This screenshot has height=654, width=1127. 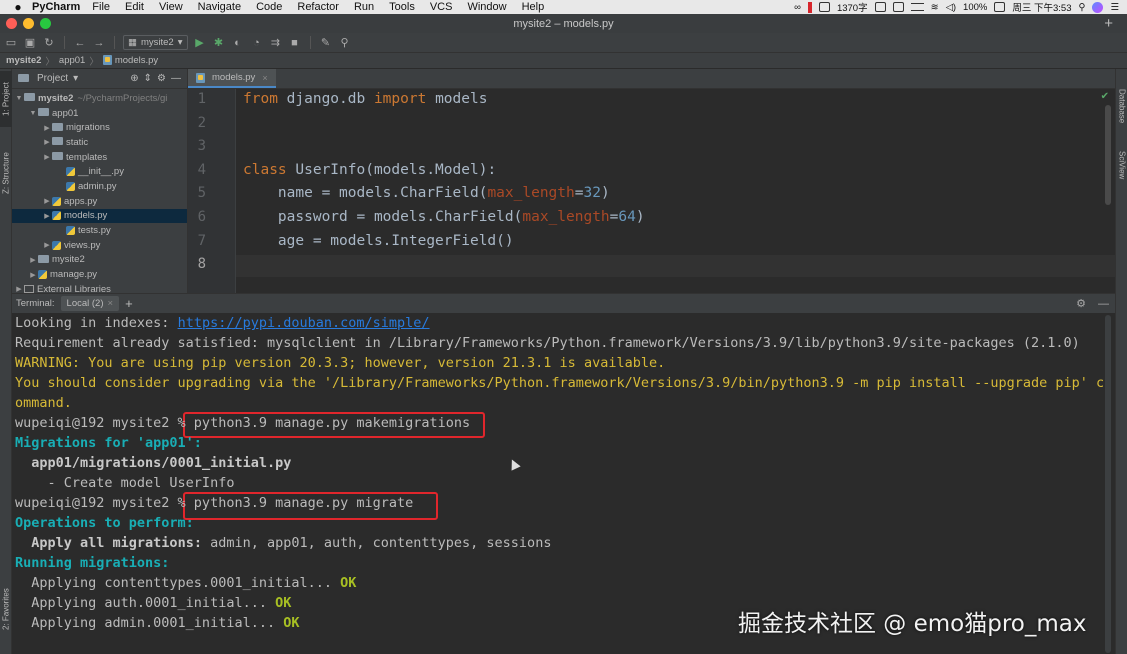 I want to click on clock: 周三 下午3:53, so click(x=1041, y=7).